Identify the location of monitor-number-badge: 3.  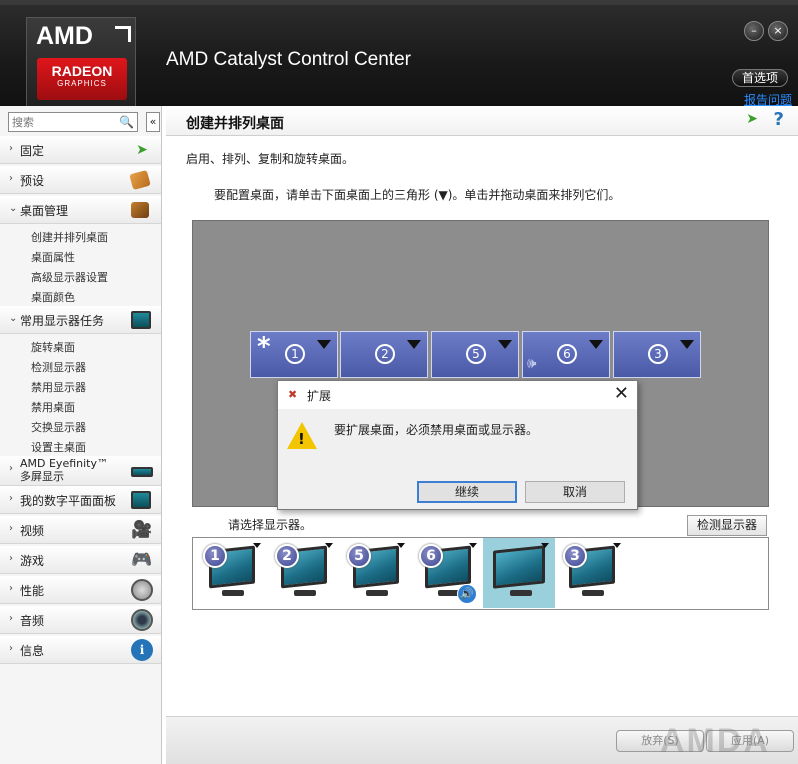
(575, 556).